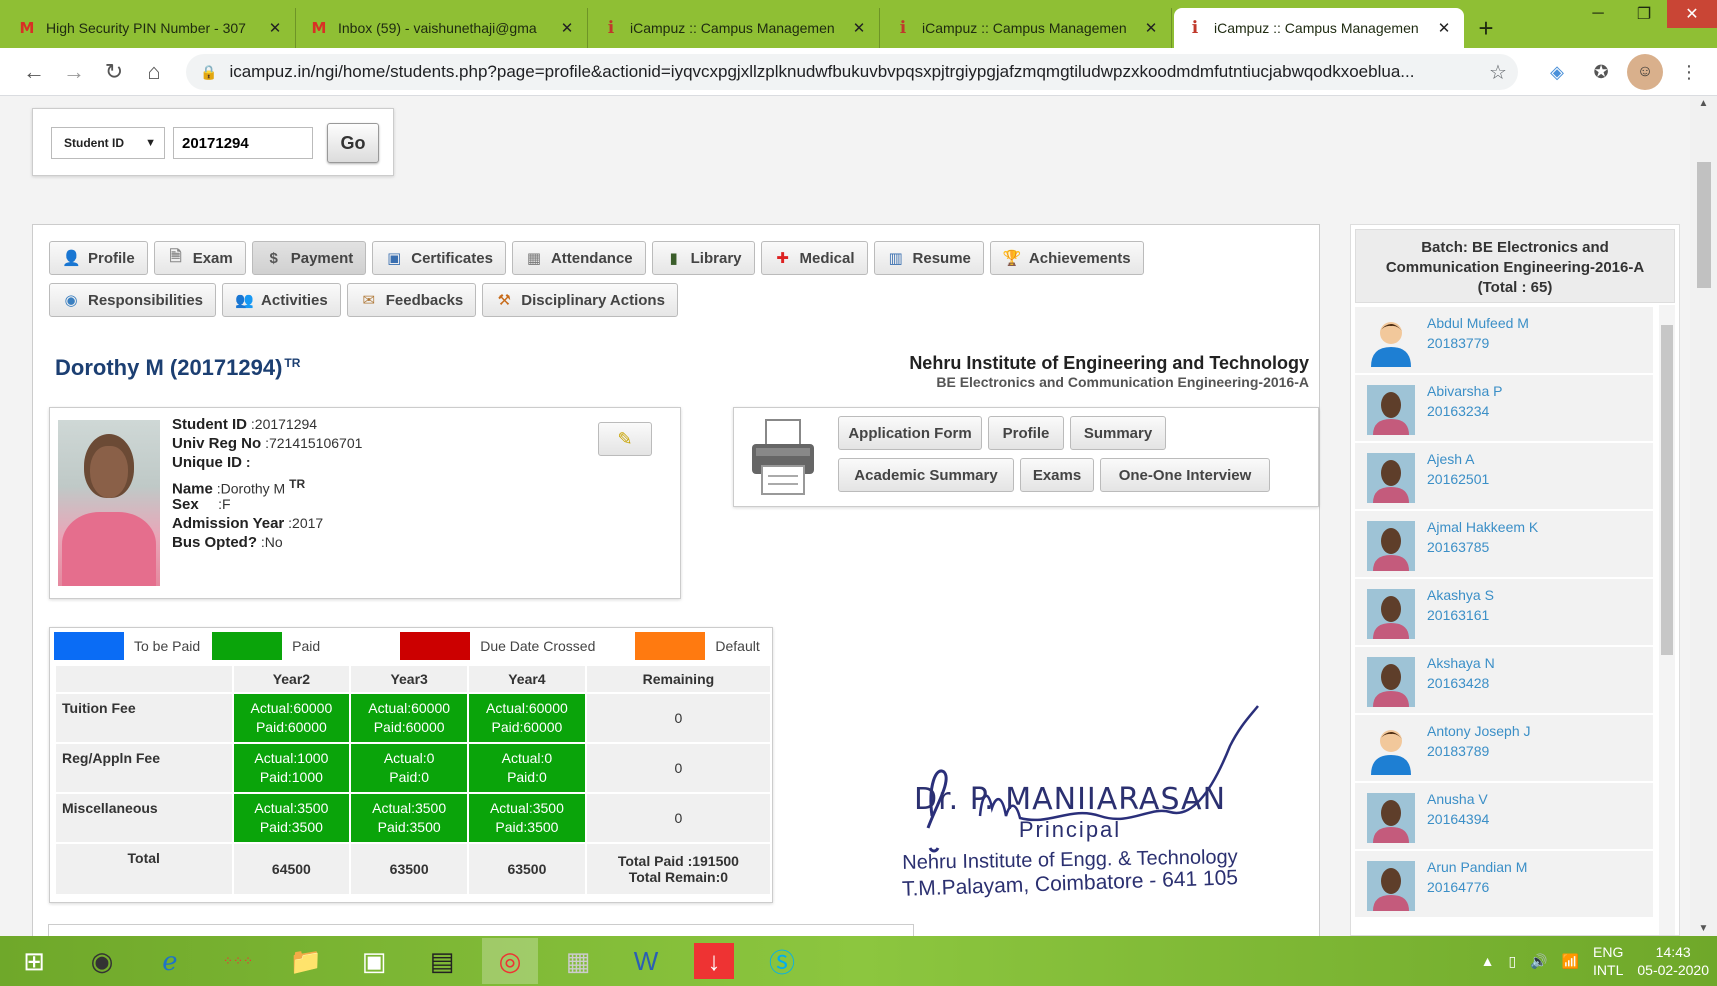 The width and height of the screenshot is (1717, 986). I want to click on word-icon: W, so click(646, 961).